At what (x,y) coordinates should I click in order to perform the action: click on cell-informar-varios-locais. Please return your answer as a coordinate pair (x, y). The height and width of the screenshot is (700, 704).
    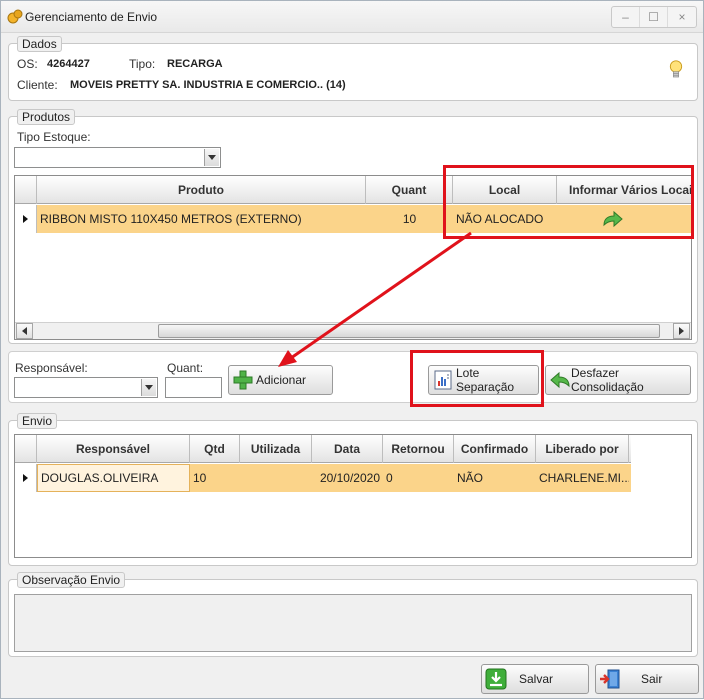
    Looking at the image, I should click on (624, 219).